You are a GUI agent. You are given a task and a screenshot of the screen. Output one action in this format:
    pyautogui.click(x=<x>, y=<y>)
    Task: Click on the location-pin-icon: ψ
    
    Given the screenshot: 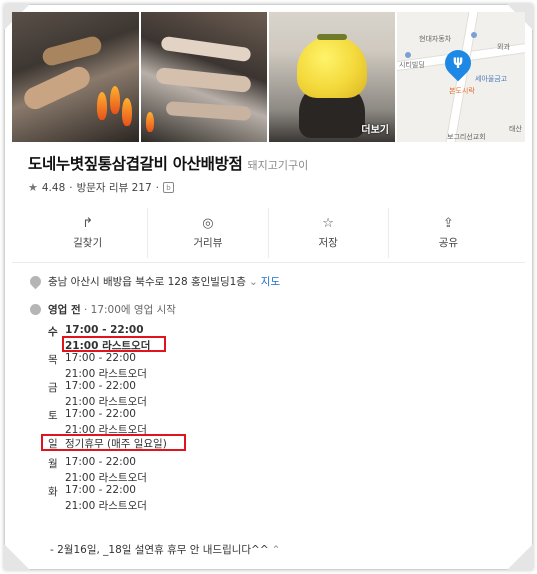 What is the action you would take?
    pyautogui.click(x=458, y=63)
    